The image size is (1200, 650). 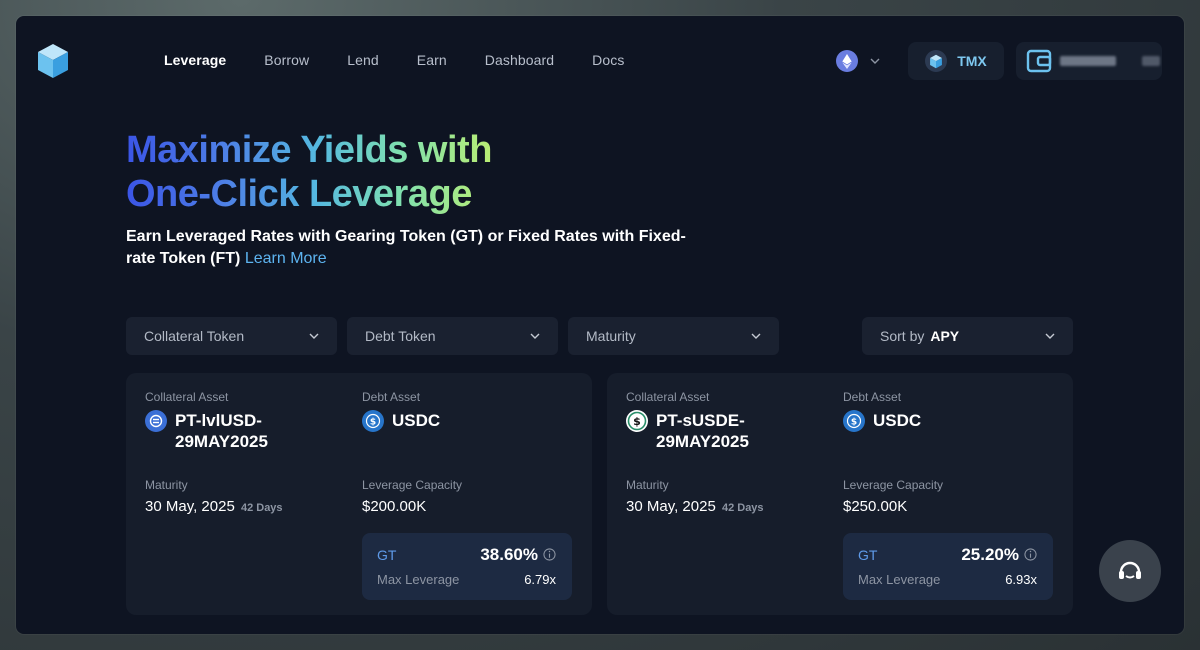 I want to click on collateral-name-line1: PT-lvlUSD-, so click(x=218, y=420).